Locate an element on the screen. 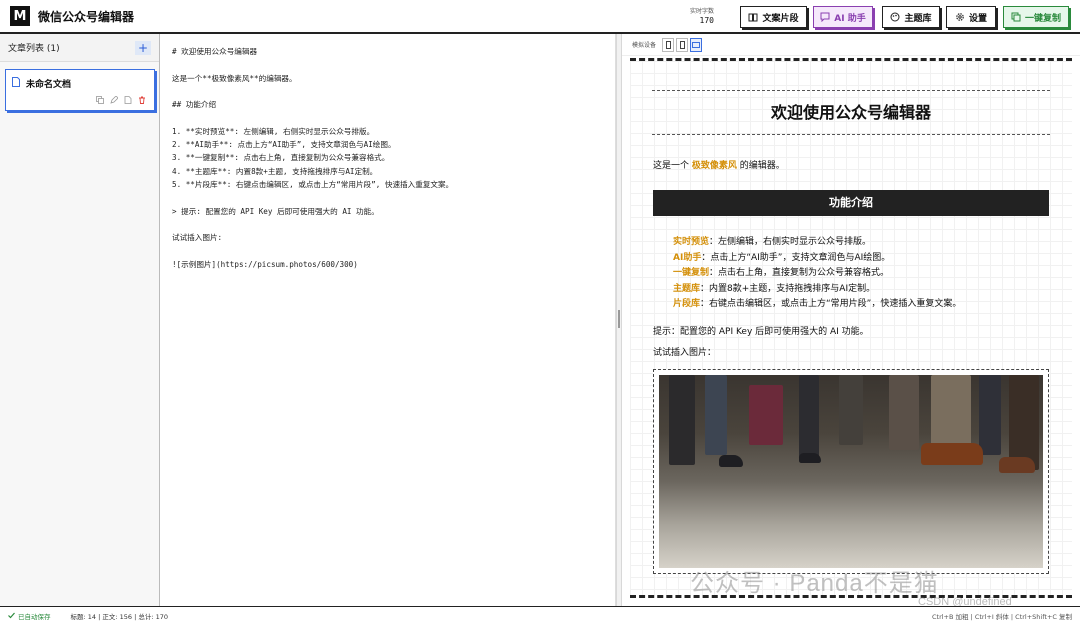 The width and height of the screenshot is (1080, 624). feature-text: ：右键点击编辑区，或点击上方“常用片段”，快速插入重复文案。 is located at coordinates (831, 304).